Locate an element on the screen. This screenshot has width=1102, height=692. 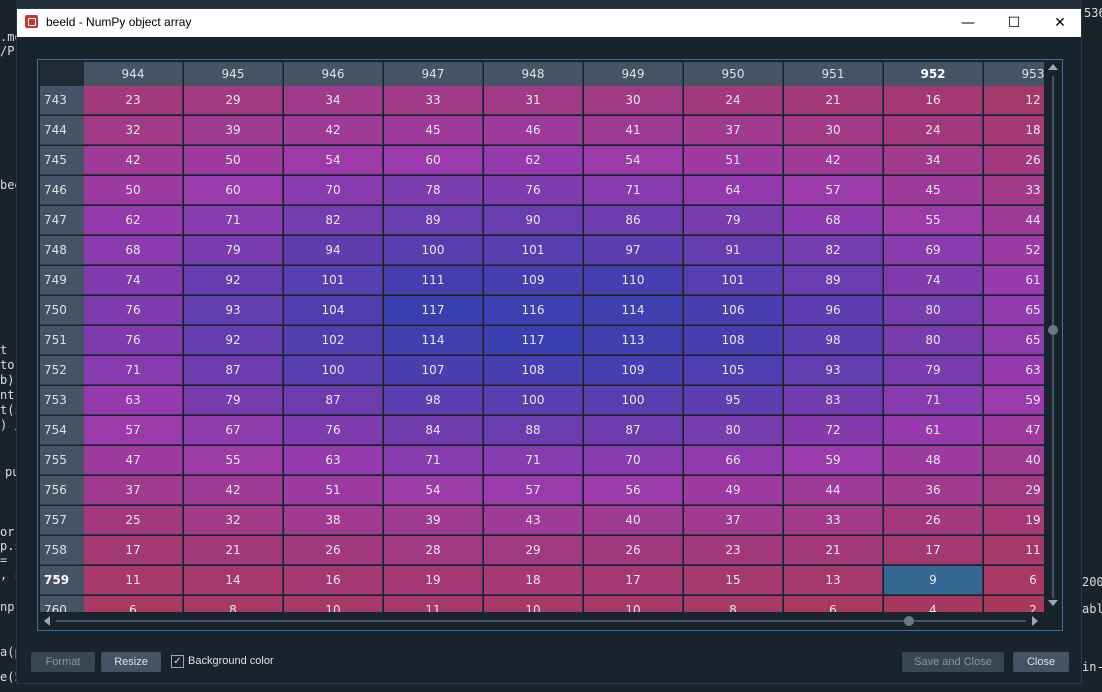
table-cell: 104 is located at coordinates (333, 310).